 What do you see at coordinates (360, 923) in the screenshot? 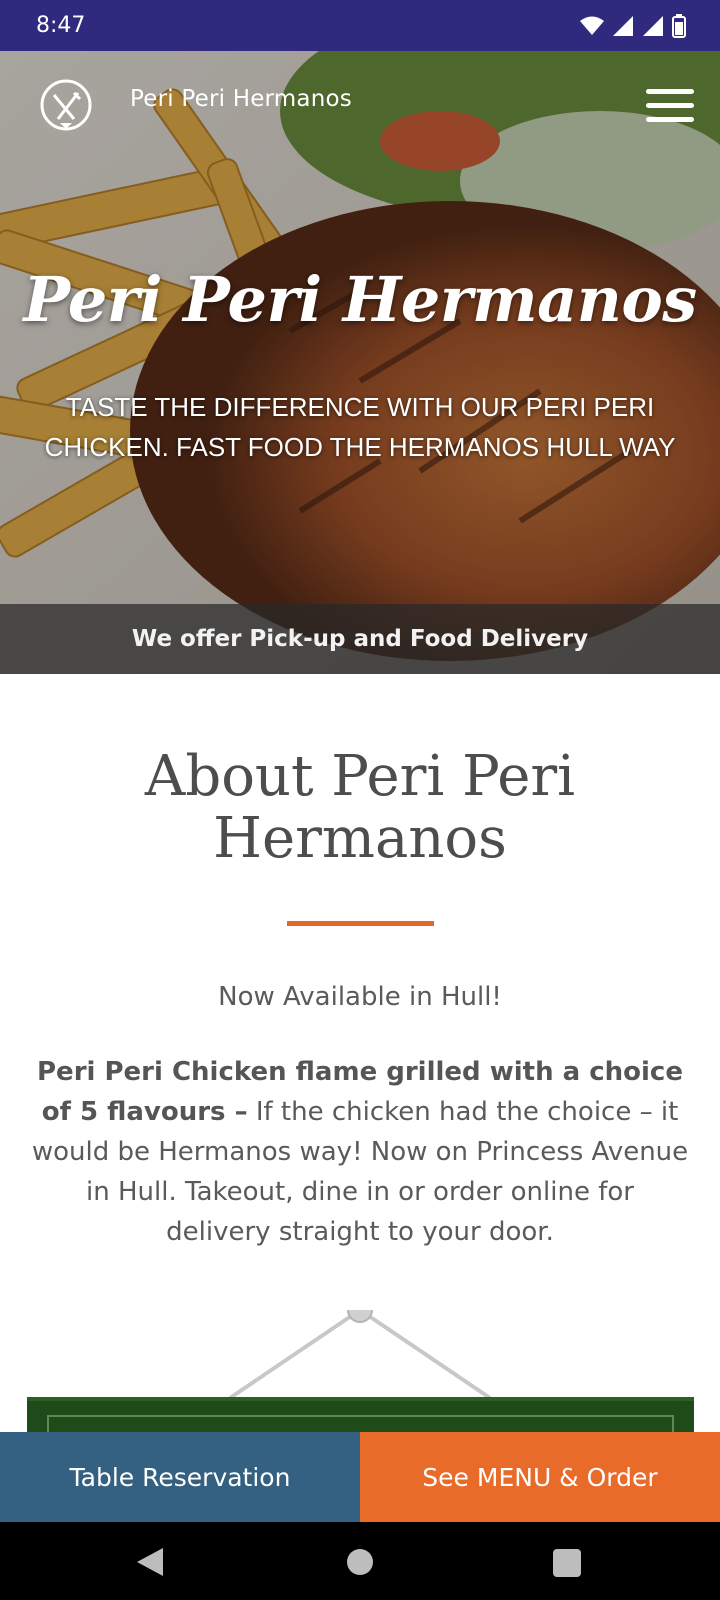
I see `section-divider` at bounding box center [360, 923].